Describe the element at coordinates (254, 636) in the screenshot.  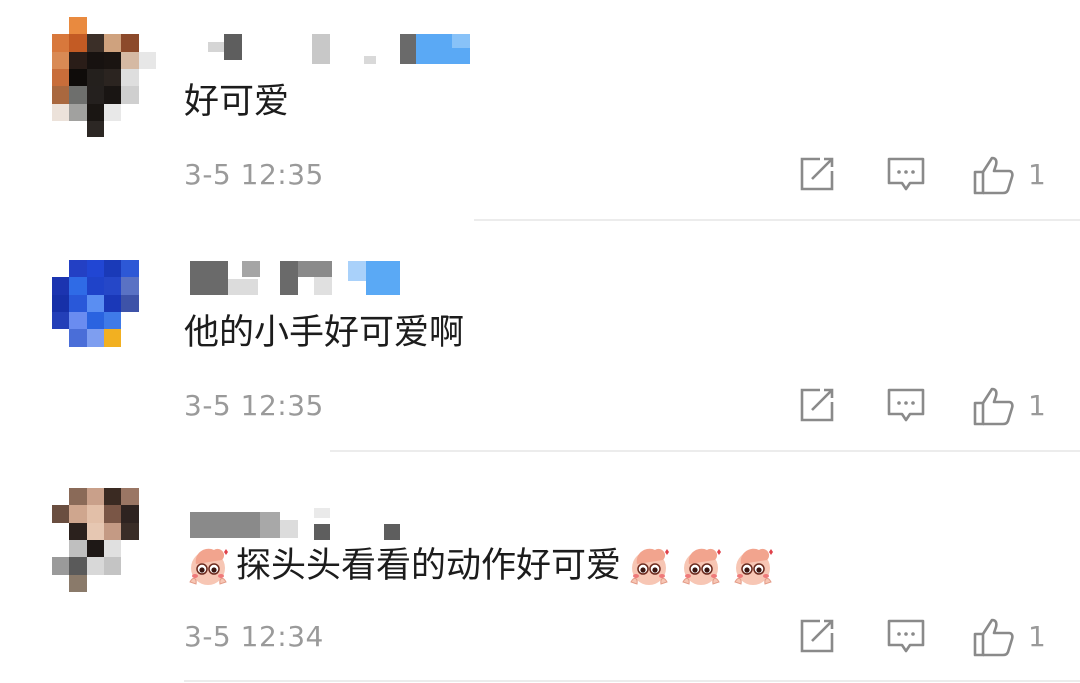
I see `comment-timestamp: 3-5 12:34` at that location.